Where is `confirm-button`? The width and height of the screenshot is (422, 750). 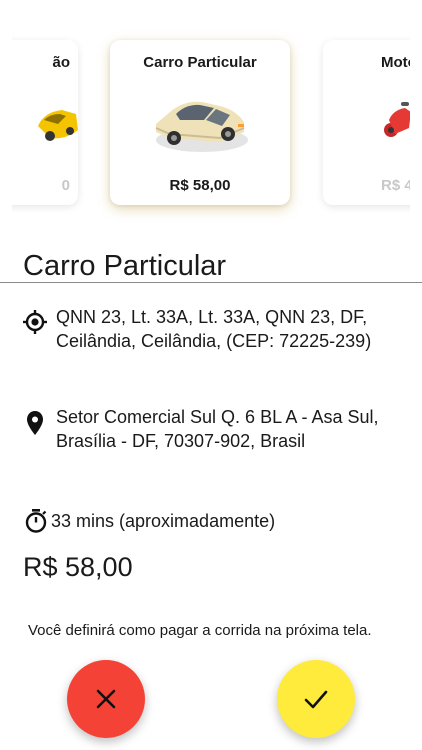 confirm-button is located at coordinates (316, 699).